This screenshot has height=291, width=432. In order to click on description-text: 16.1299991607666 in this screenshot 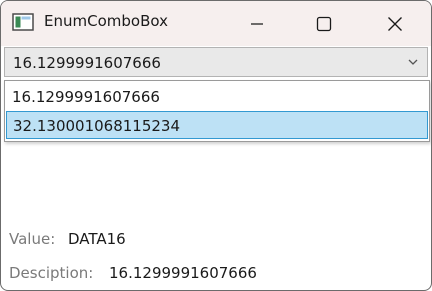, I will do `click(183, 273)`.